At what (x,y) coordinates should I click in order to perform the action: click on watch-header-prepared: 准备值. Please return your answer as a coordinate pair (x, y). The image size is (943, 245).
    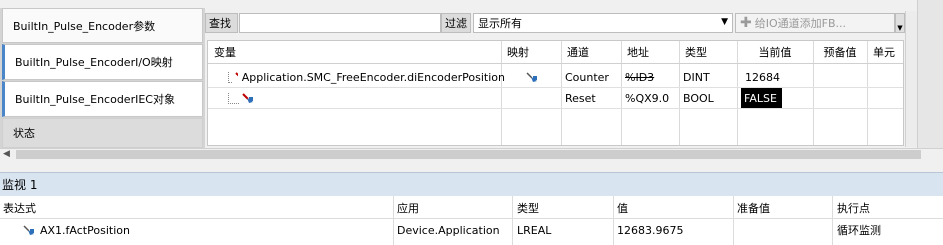
    Looking at the image, I should click on (753, 208).